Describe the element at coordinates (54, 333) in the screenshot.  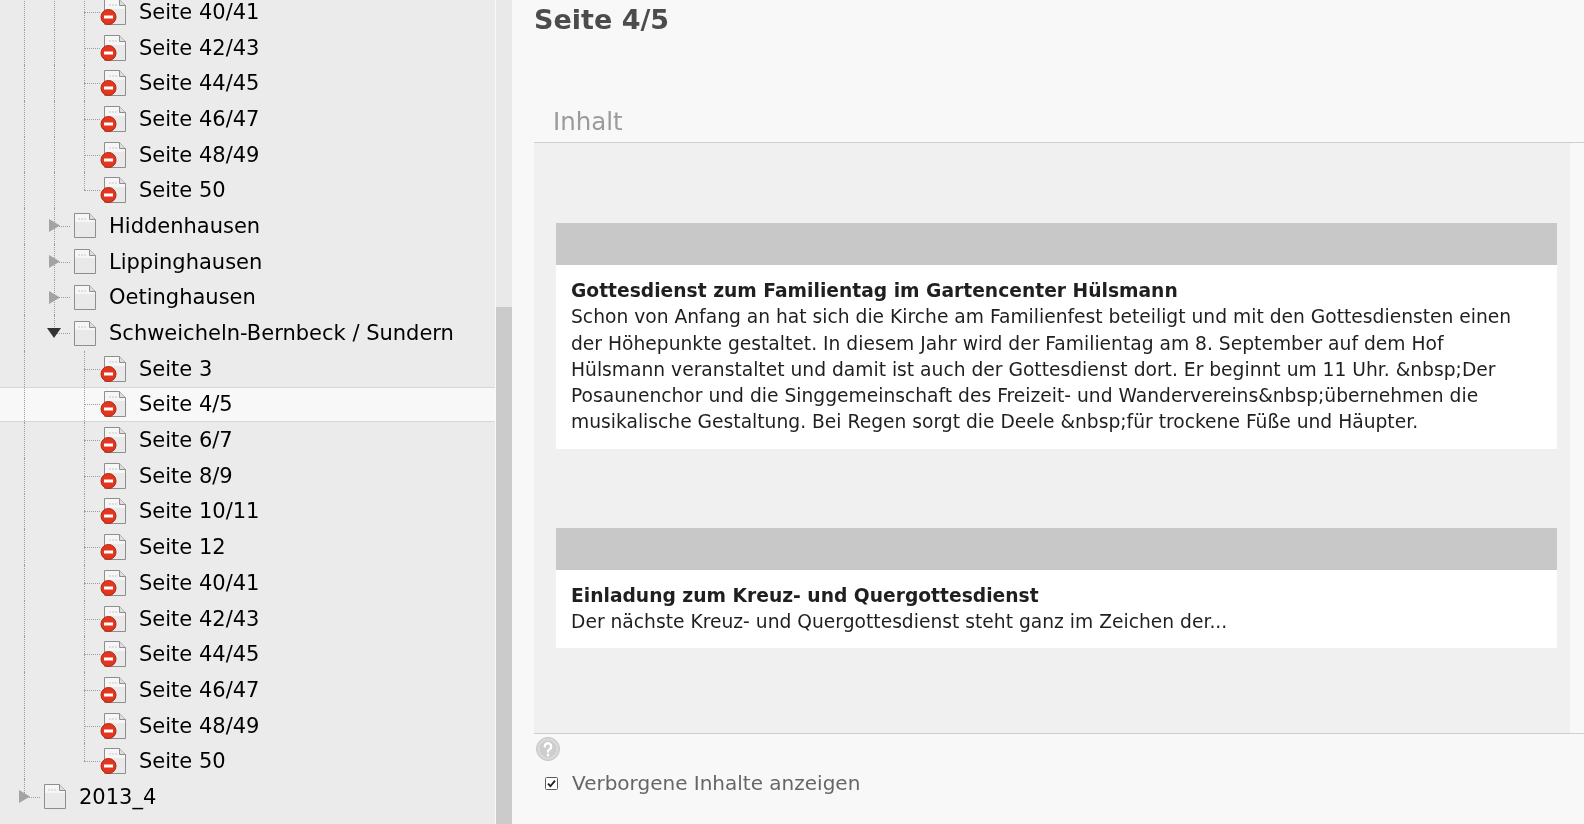
I see `caret-down-icon` at that location.